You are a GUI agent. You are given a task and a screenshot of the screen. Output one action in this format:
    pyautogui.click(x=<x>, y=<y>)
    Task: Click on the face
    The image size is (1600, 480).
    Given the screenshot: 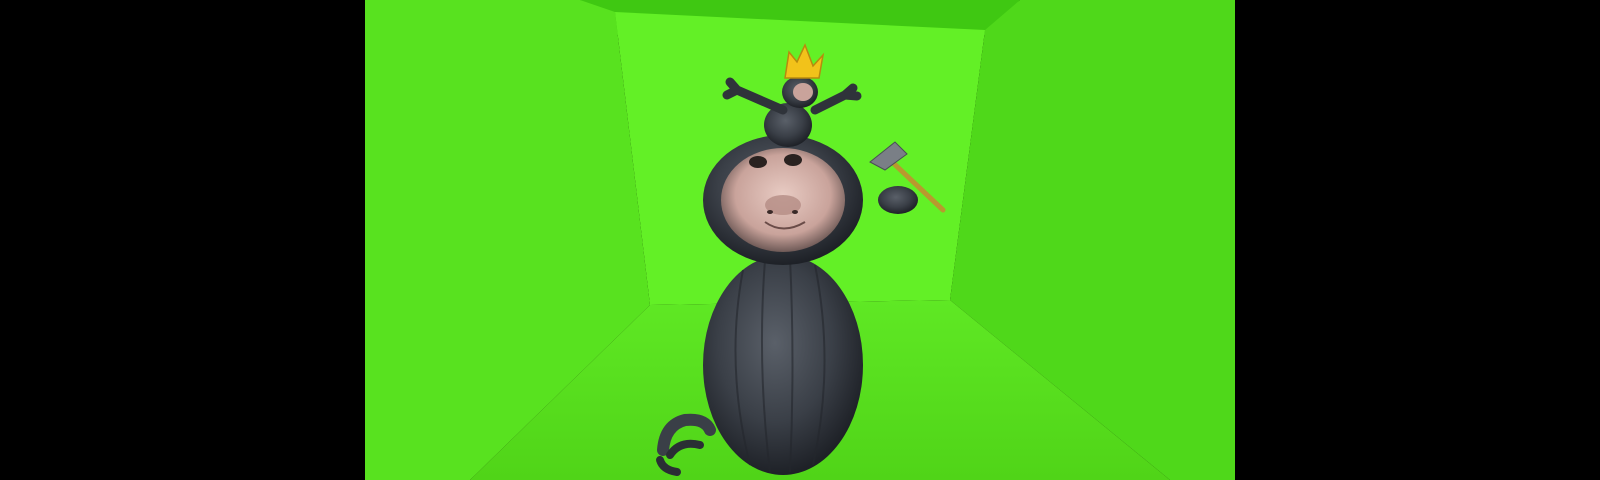 What is the action you would take?
    pyautogui.click(x=783, y=200)
    